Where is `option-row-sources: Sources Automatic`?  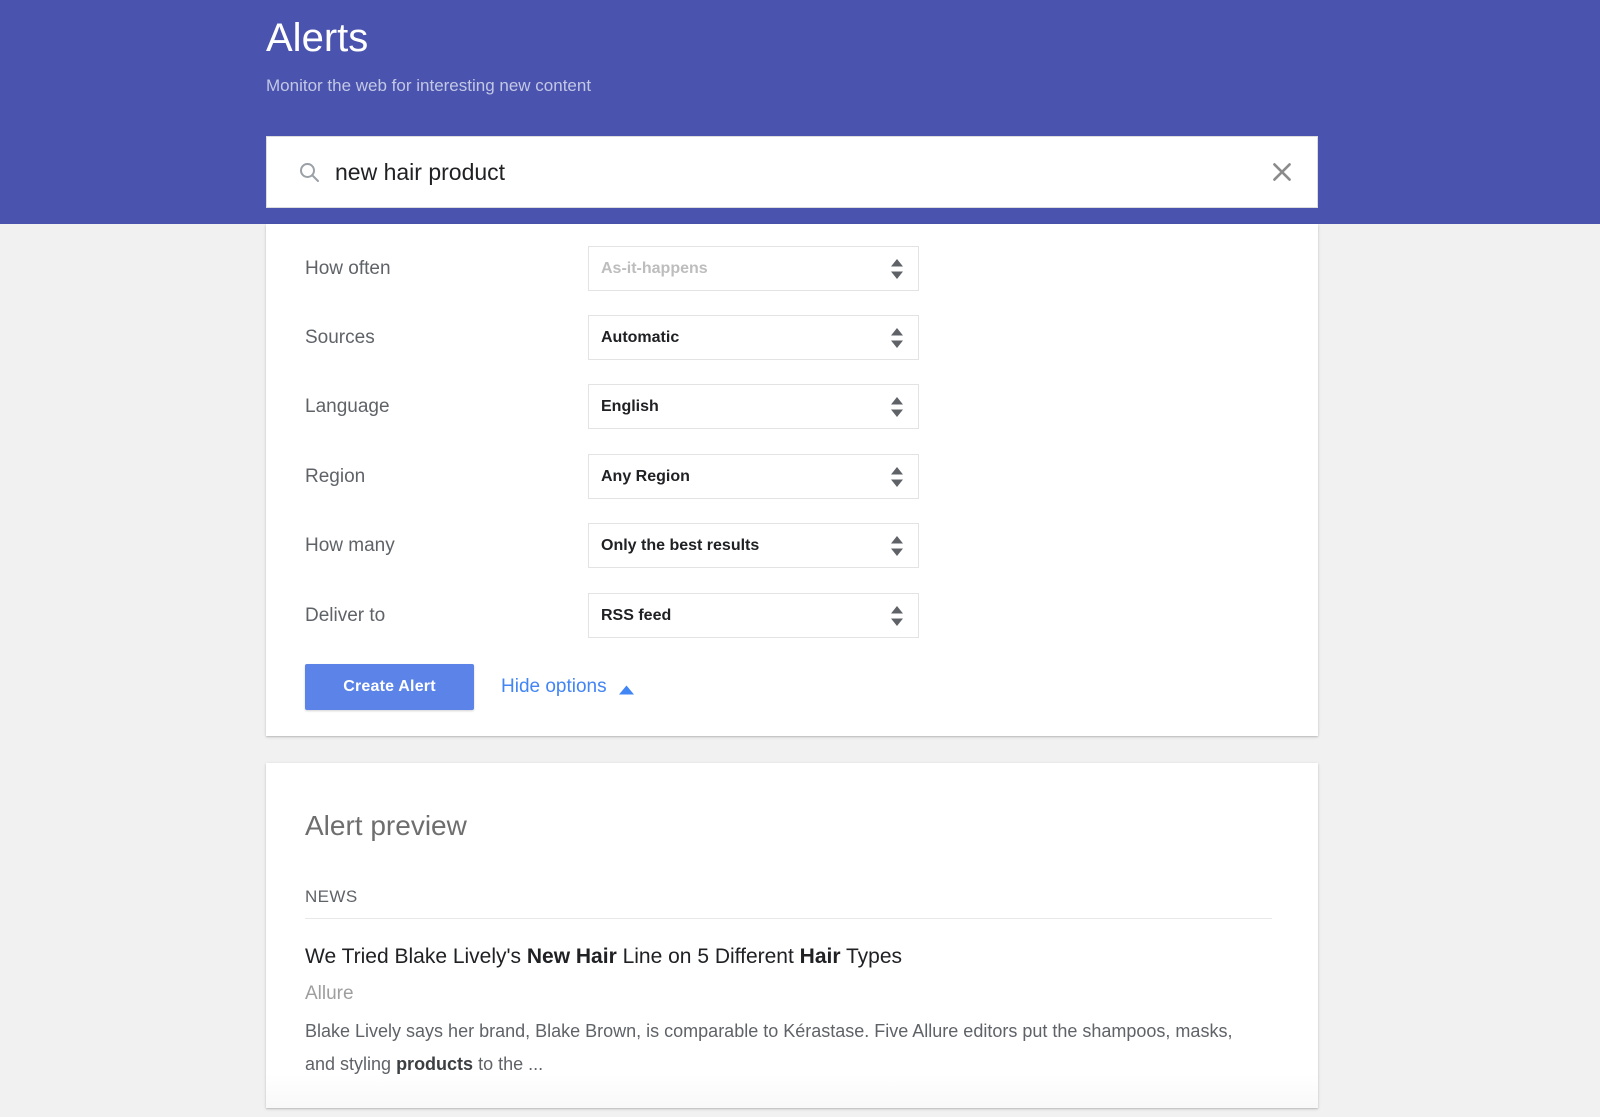
option-row-sources: Sources Automatic is located at coordinates (792, 337).